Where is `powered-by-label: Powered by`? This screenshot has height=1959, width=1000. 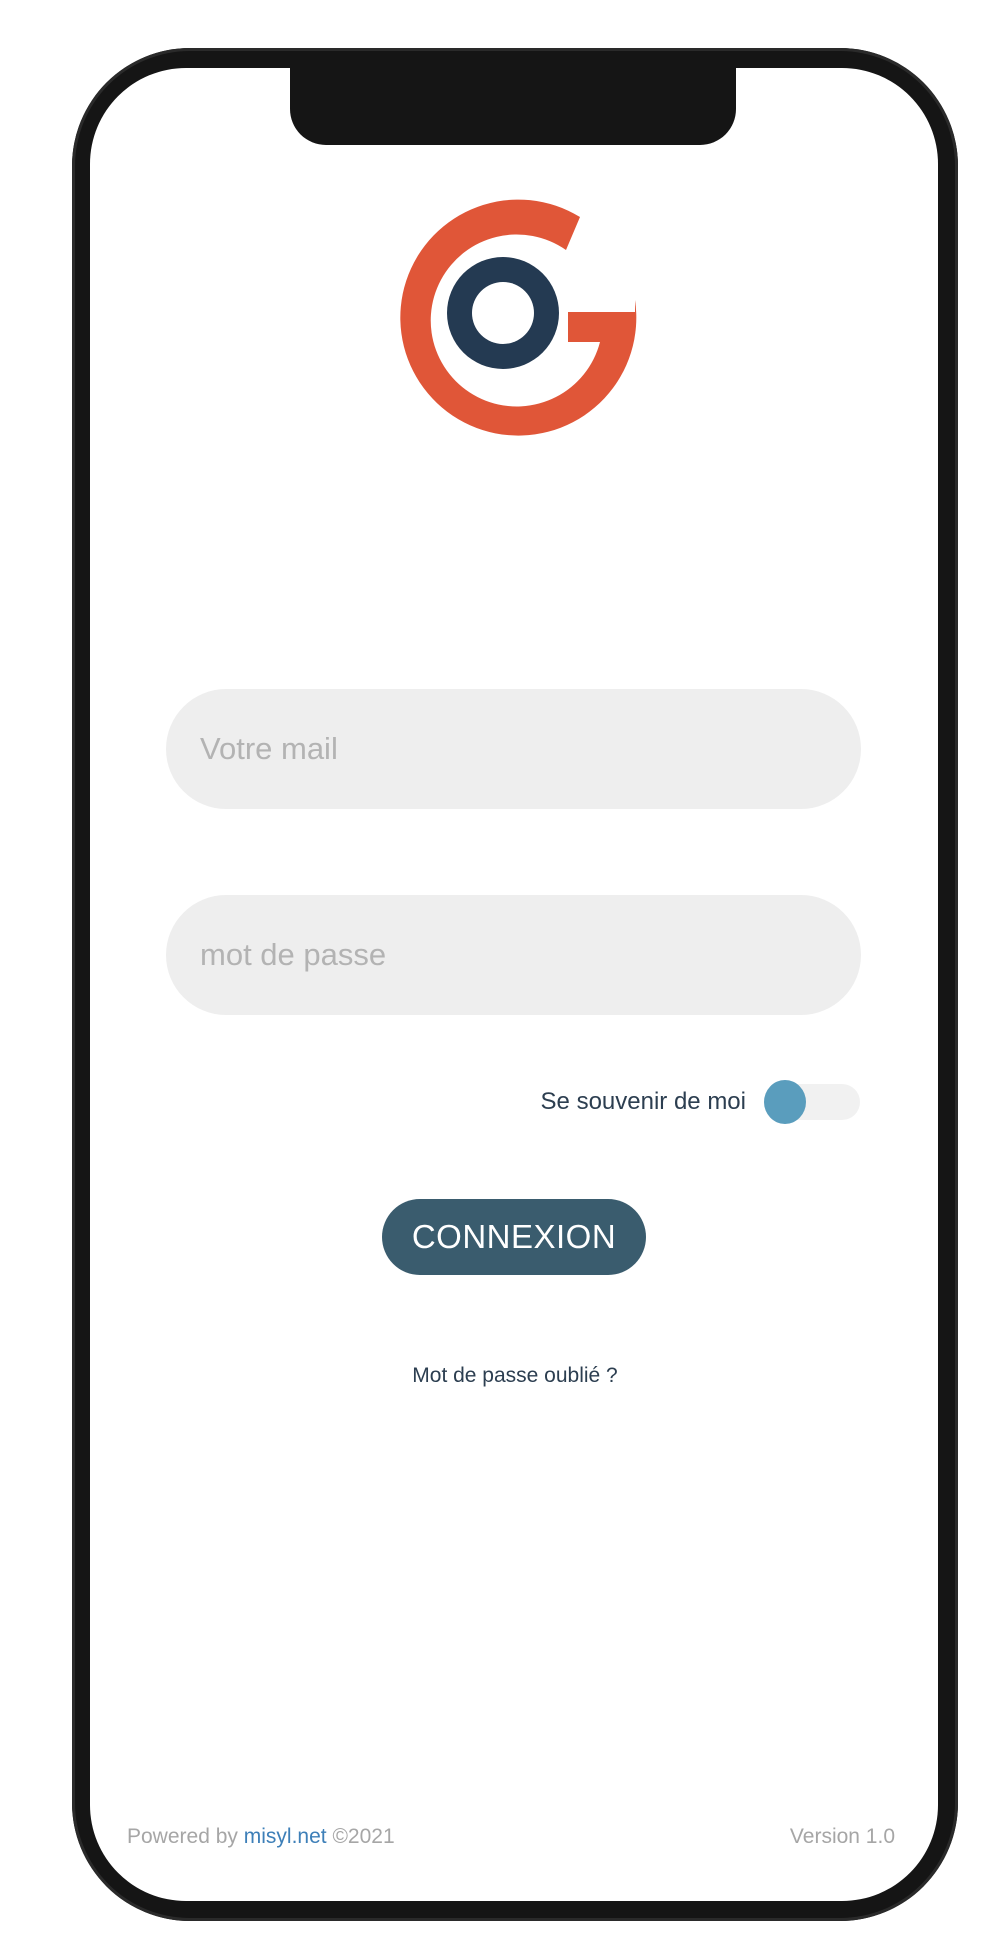 powered-by-label: Powered by is located at coordinates (182, 1836).